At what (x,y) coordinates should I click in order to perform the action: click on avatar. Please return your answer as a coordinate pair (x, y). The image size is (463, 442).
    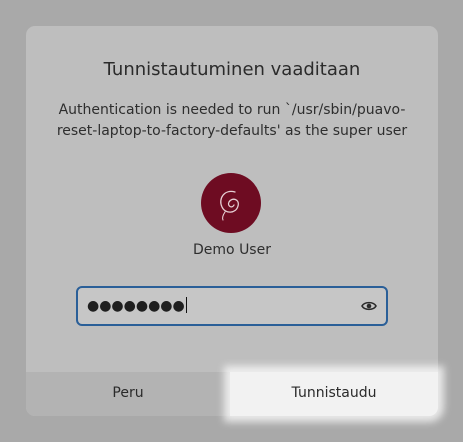
    Looking at the image, I should click on (231, 203).